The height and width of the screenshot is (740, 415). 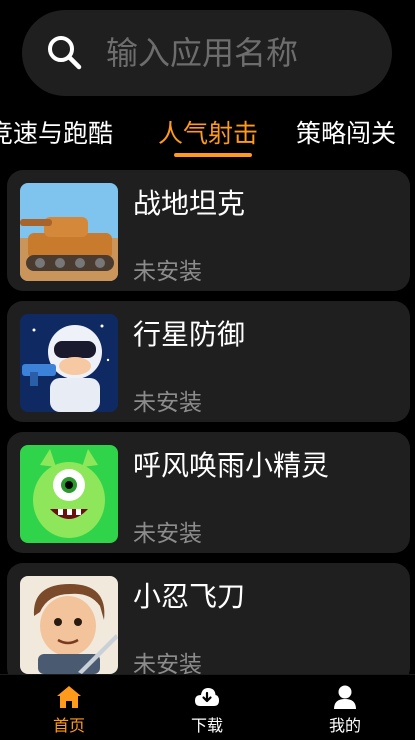 What do you see at coordinates (69, 625) in the screenshot?
I see `app-thumbnail-ninja` at bounding box center [69, 625].